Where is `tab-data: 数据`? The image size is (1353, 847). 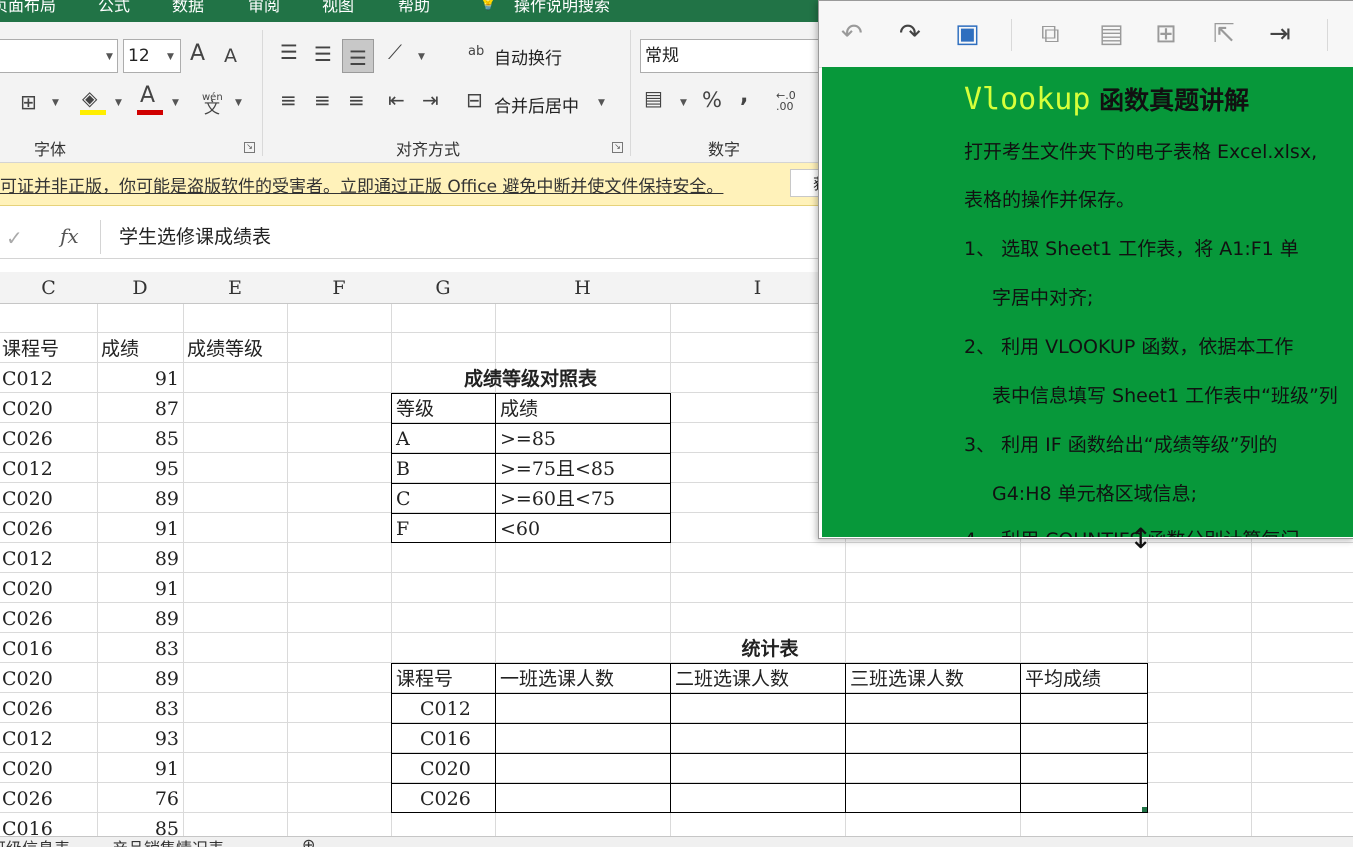
tab-data: 数据 is located at coordinates (188, 8).